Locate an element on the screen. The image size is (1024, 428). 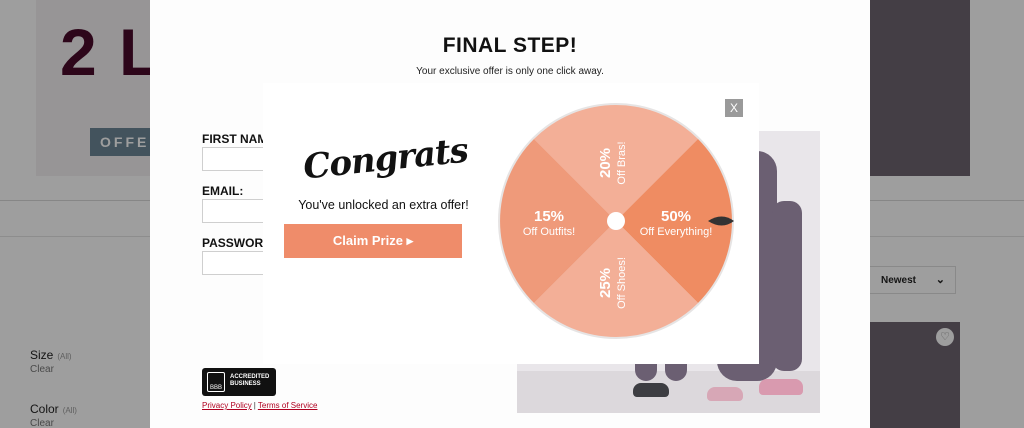
offer-message: You've unlocked an extra offer! is located at coordinates (383, 205).